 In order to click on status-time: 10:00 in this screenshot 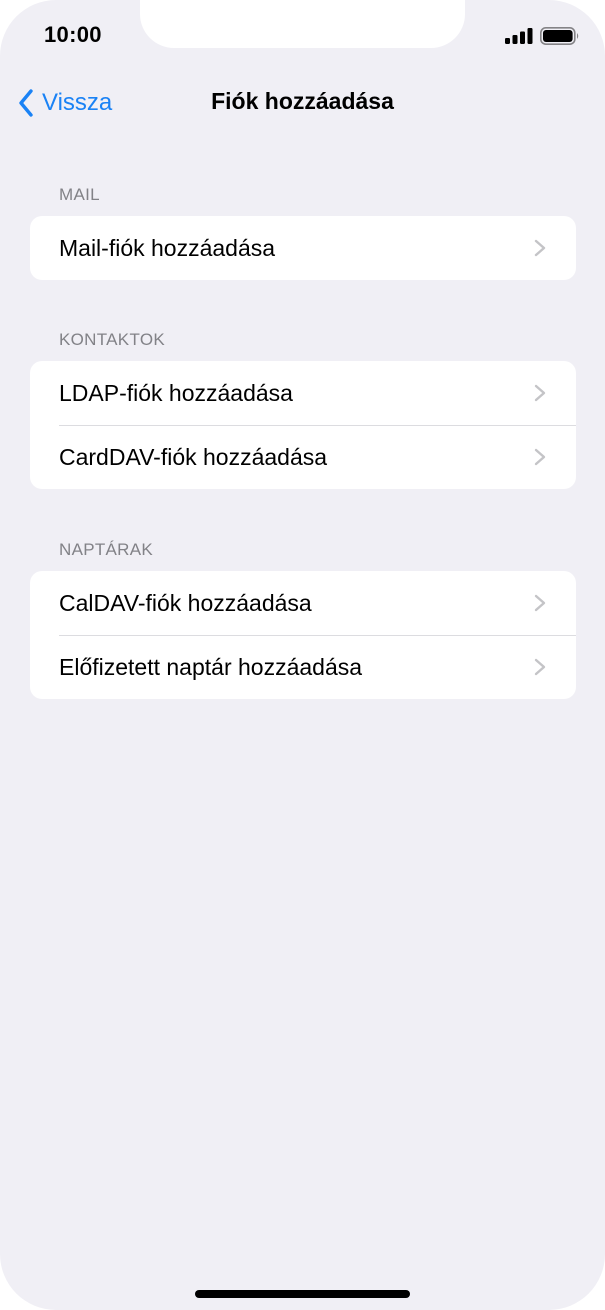, I will do `click(73, 34)`.